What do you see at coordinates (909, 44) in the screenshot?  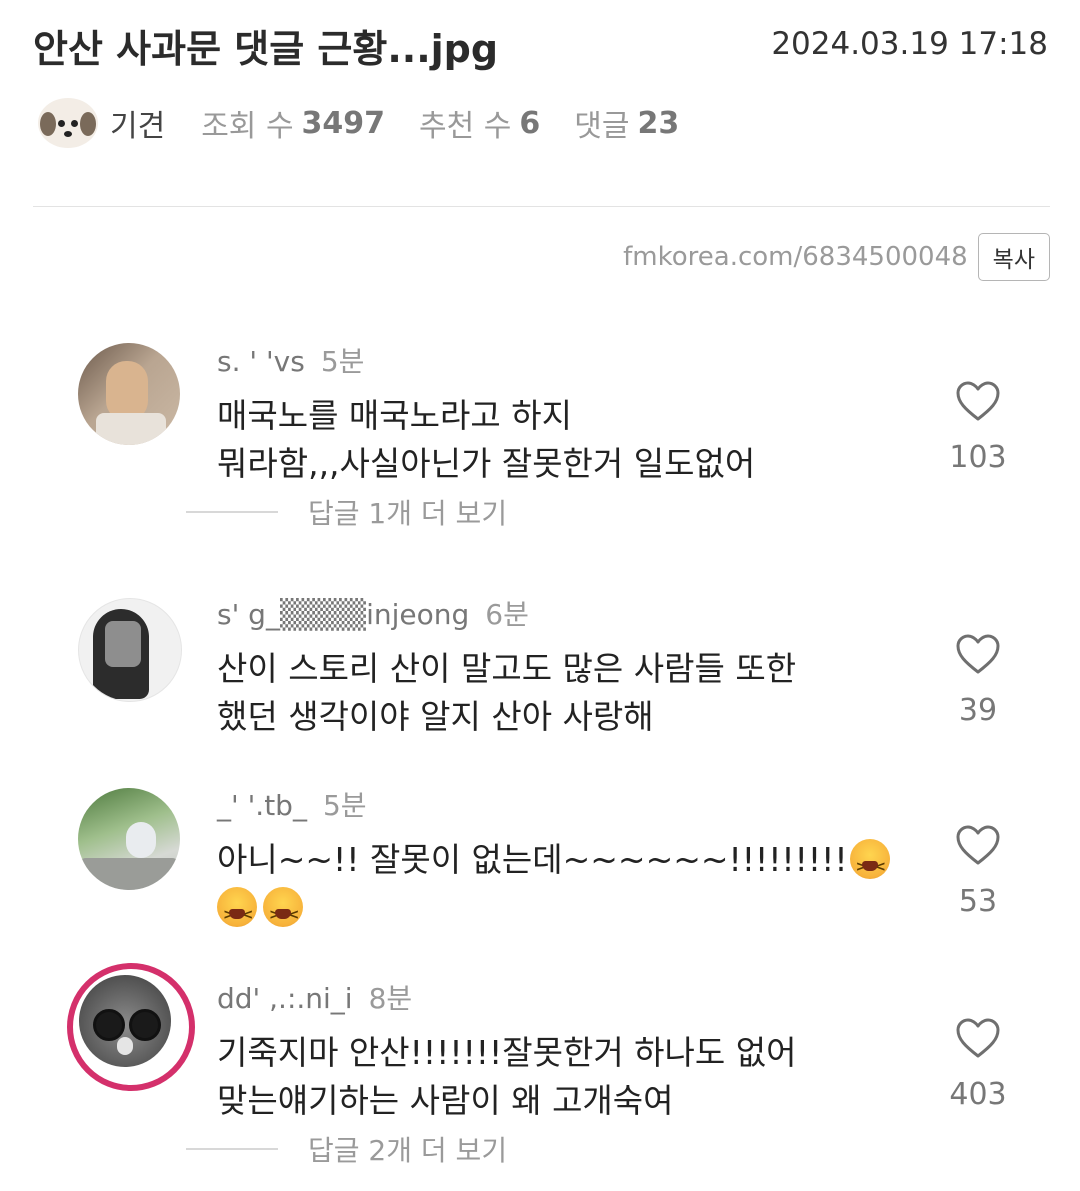 I see `post-date: 2024.03.19 17:18` at bounding box center [909, 44].